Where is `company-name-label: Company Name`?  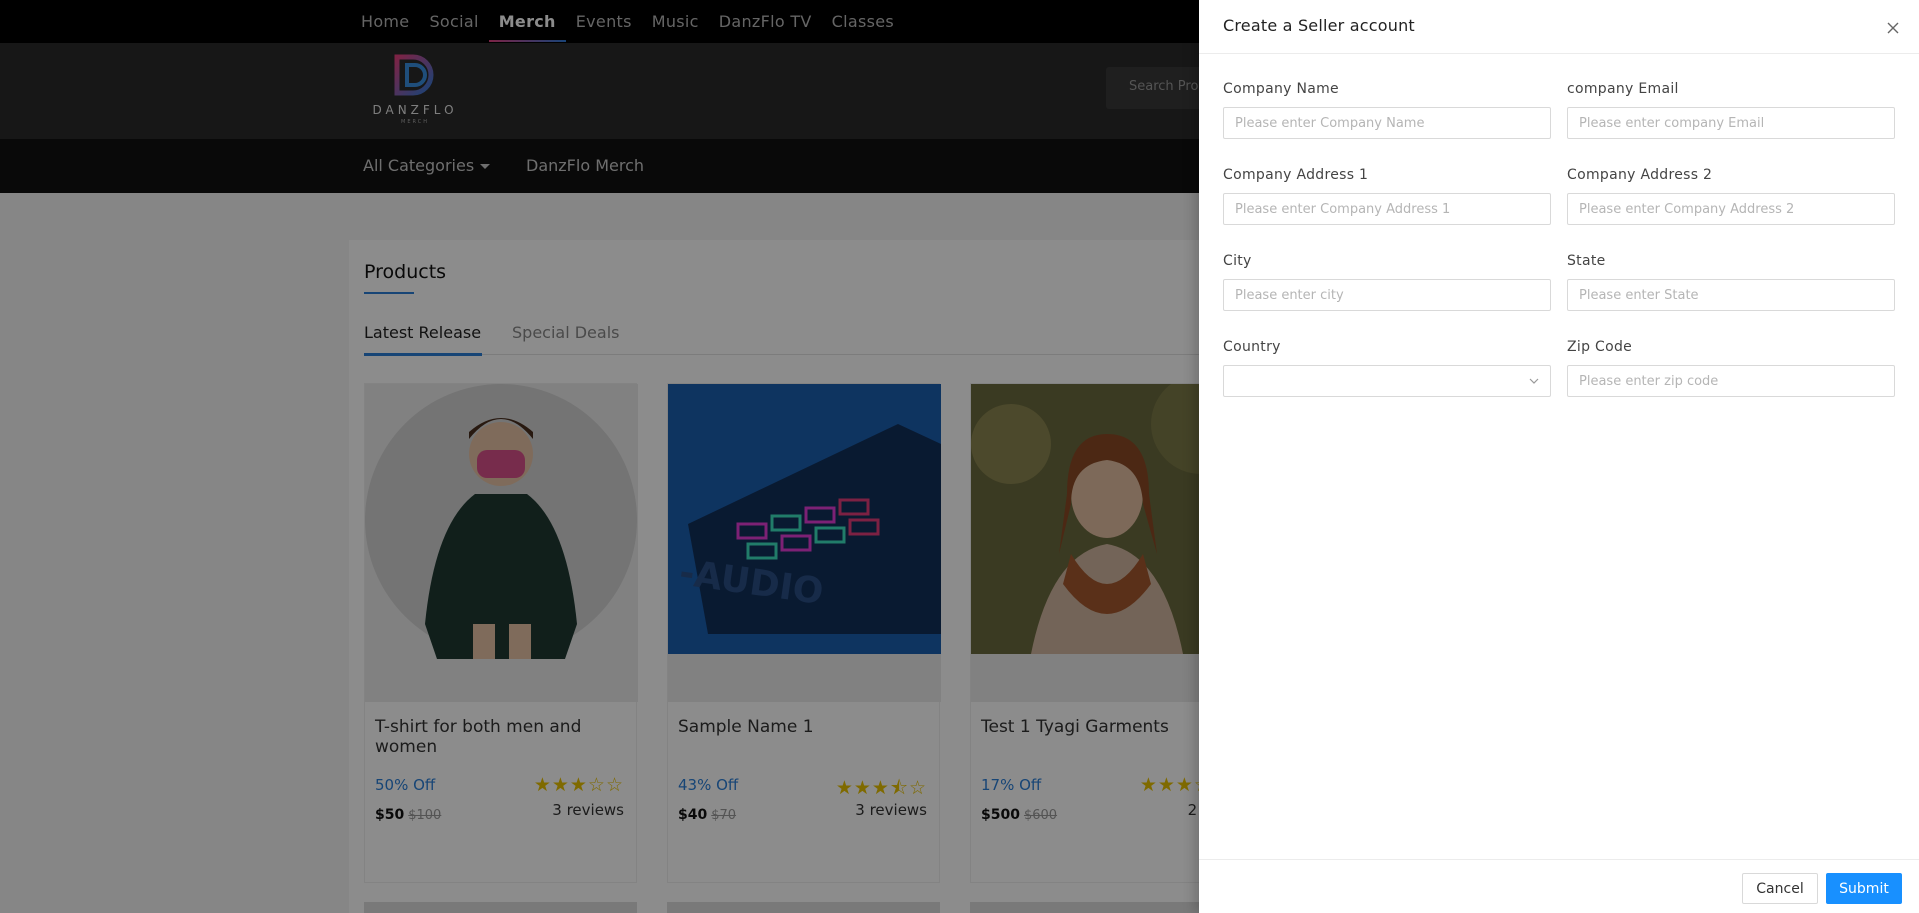 company-name-label: Company Name is located at coordinates (1281, 89).